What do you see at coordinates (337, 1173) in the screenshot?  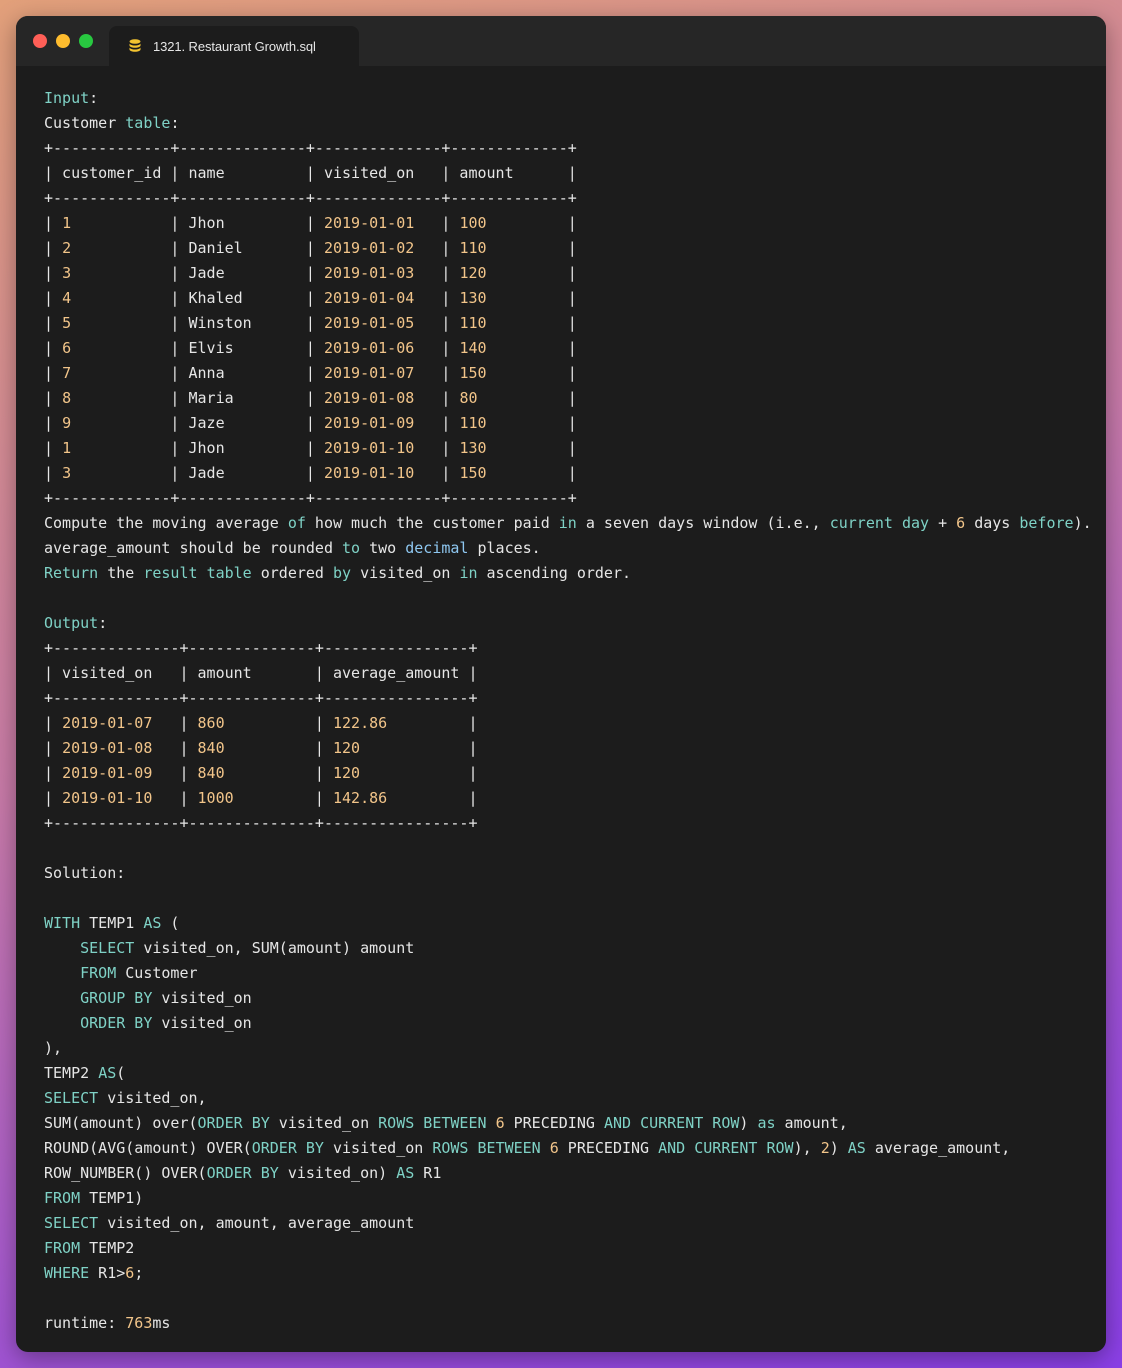 I see `code-text: visited_on)` at bounding box center [337, 1173].